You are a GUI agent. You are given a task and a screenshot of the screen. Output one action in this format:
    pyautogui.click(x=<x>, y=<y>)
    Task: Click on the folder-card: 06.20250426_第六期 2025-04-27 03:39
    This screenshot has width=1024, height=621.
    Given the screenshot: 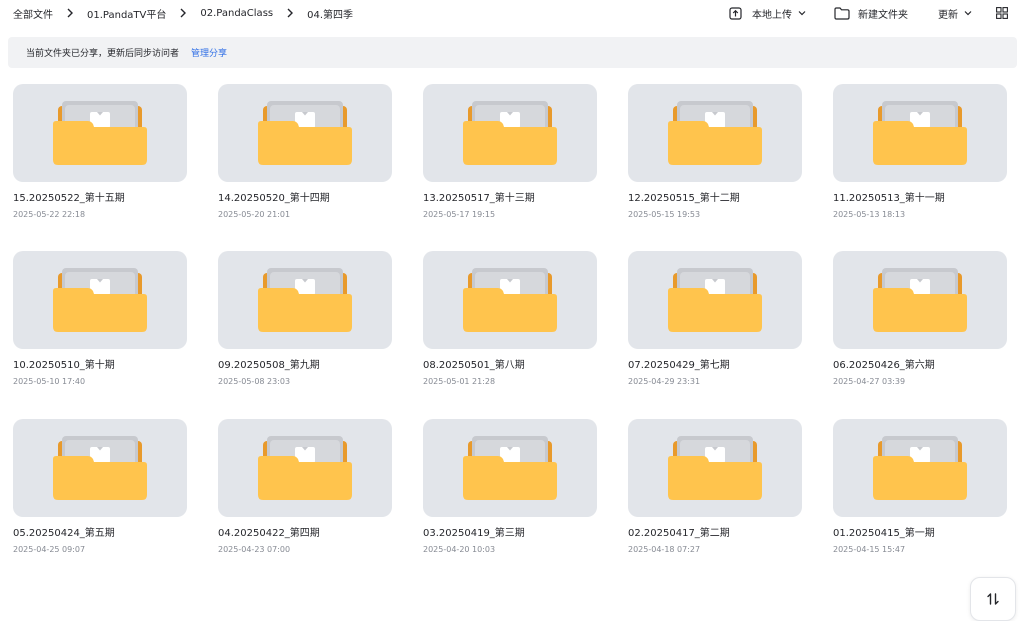 What is the action you would take?
    pyautogui.click(x=921, y=319)
    